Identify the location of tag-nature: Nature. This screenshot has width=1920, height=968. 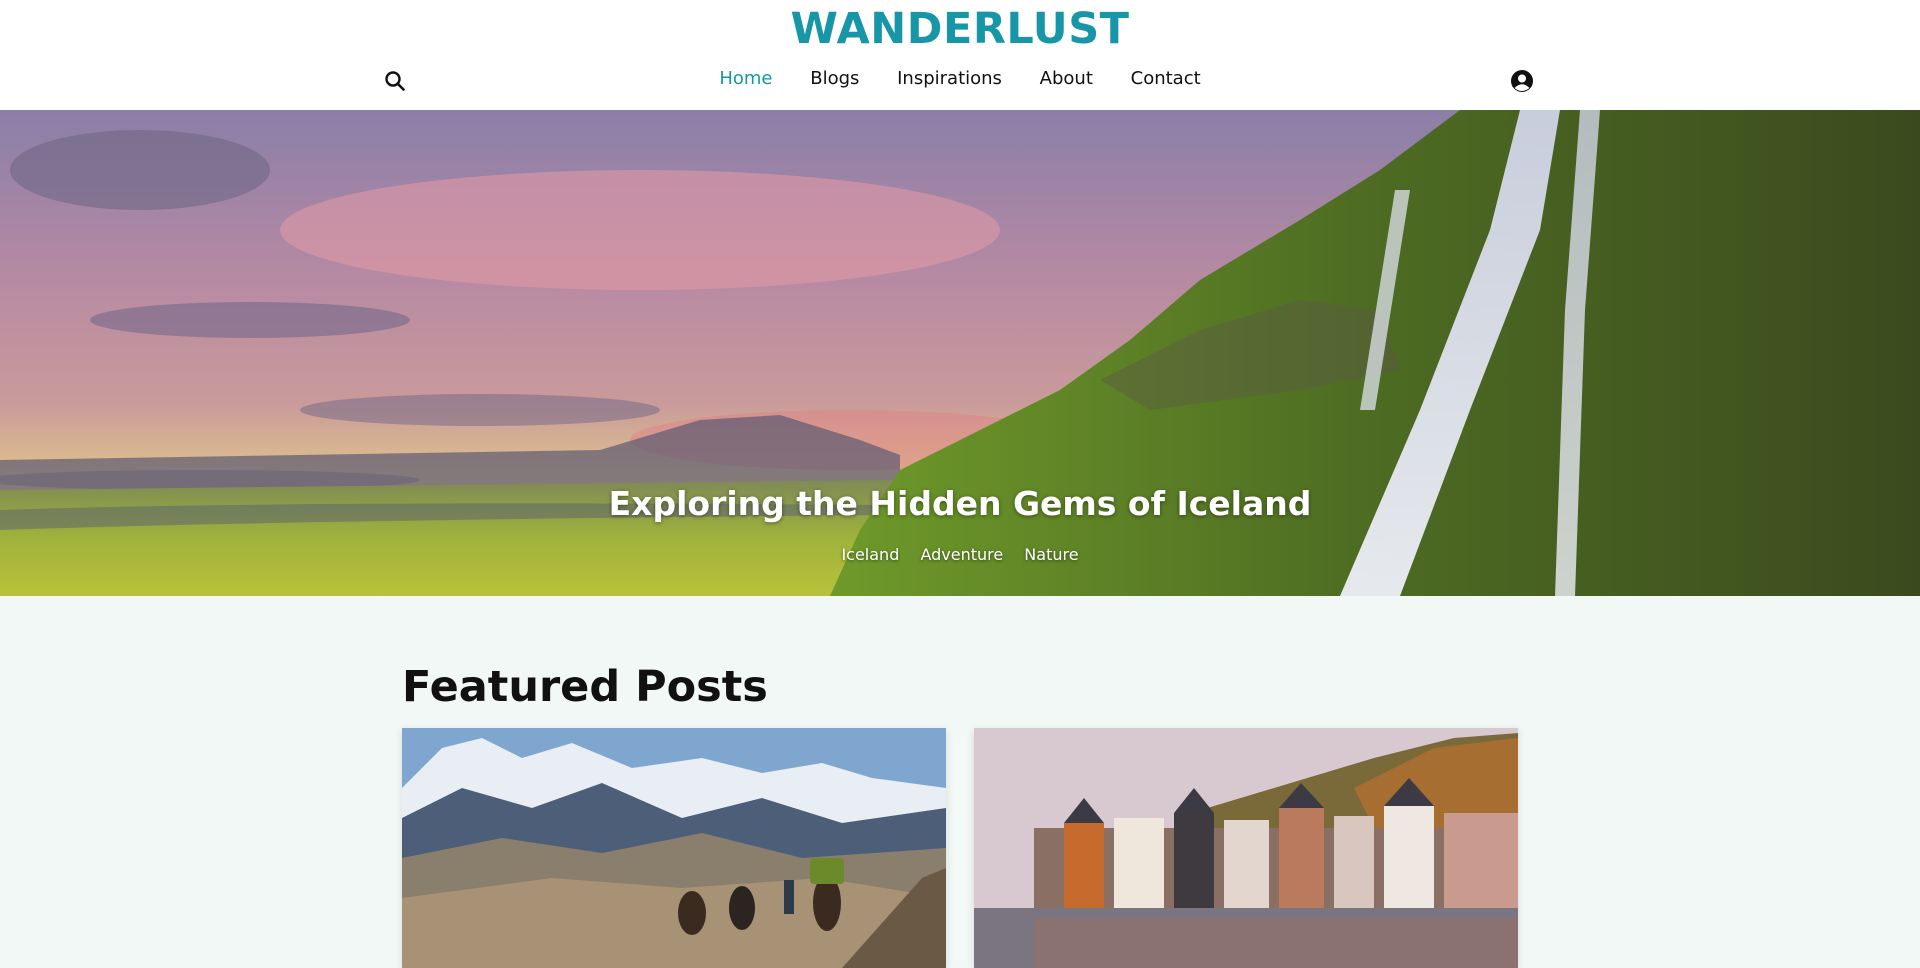
(1051, 554).